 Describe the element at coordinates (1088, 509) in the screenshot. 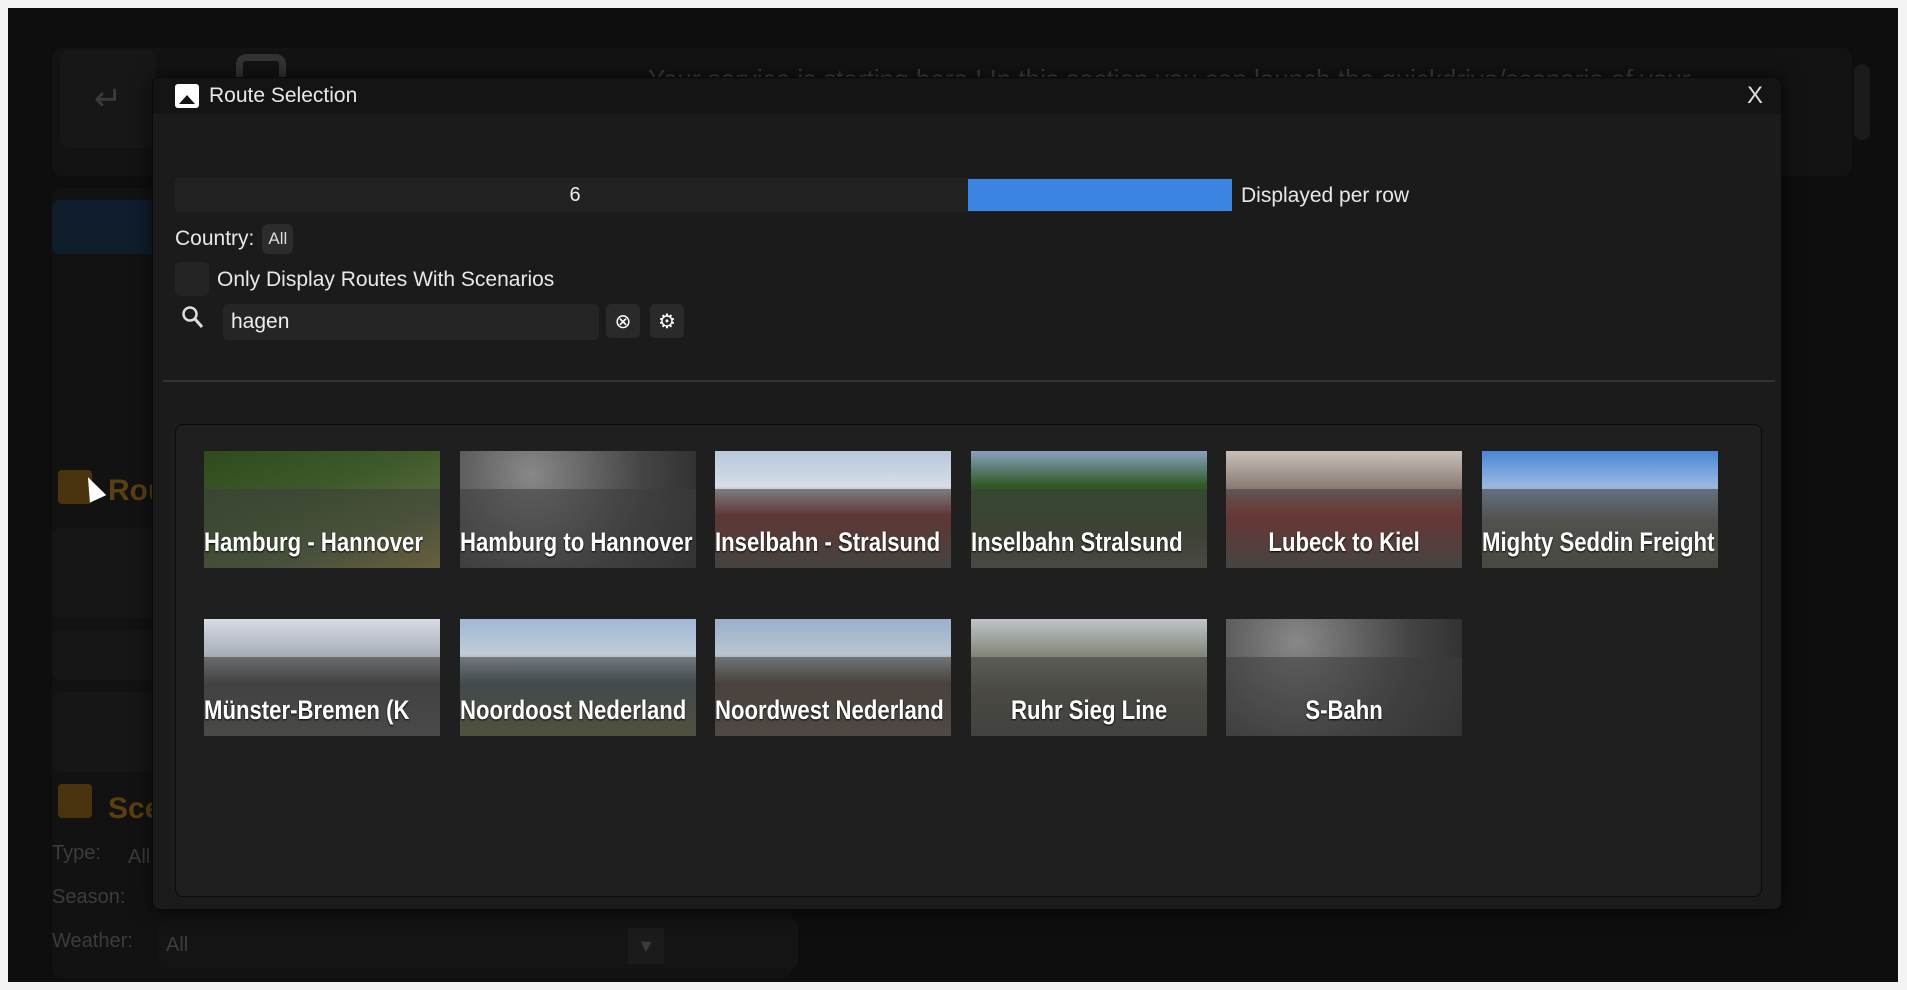

I see `route-tile: Inselbahn Stralsund` at that location.